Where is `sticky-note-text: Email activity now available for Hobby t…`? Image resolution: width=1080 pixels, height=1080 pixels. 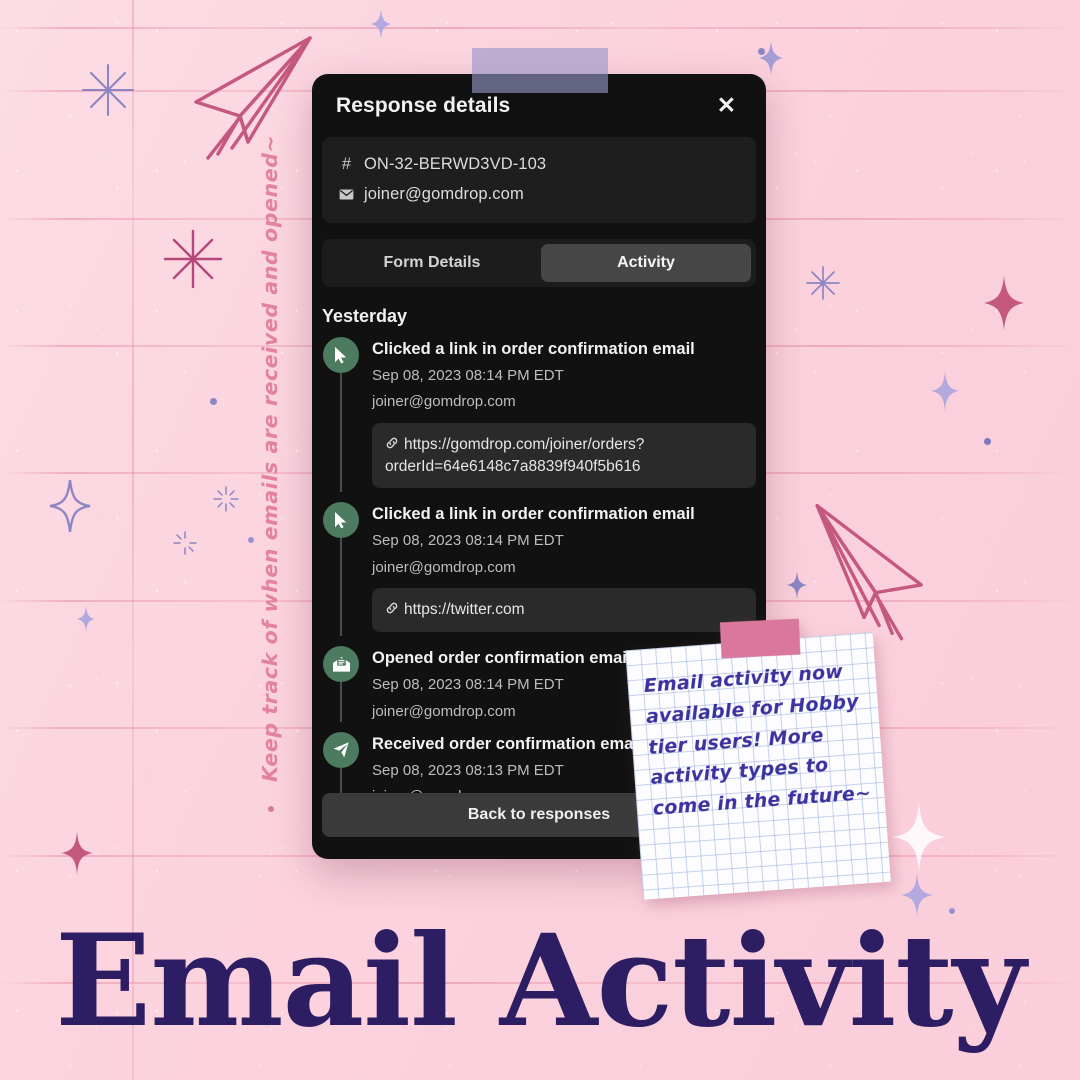 sticky-note-text: Email activity now available for Hobby t… is located at coordinates (757, 740).